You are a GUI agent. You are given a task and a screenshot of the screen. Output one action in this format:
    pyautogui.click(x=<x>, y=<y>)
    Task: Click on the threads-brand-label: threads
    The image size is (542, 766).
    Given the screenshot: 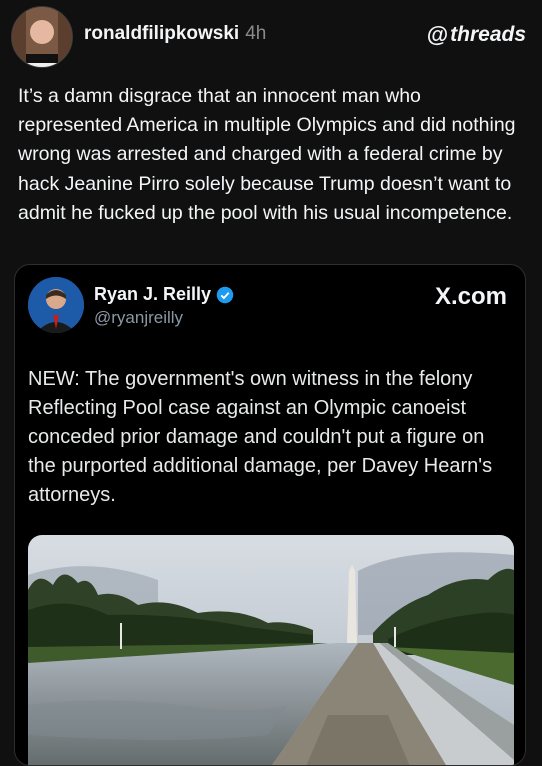 What is the action you would take?
    pyautogui.click(x=488, y=34)
    